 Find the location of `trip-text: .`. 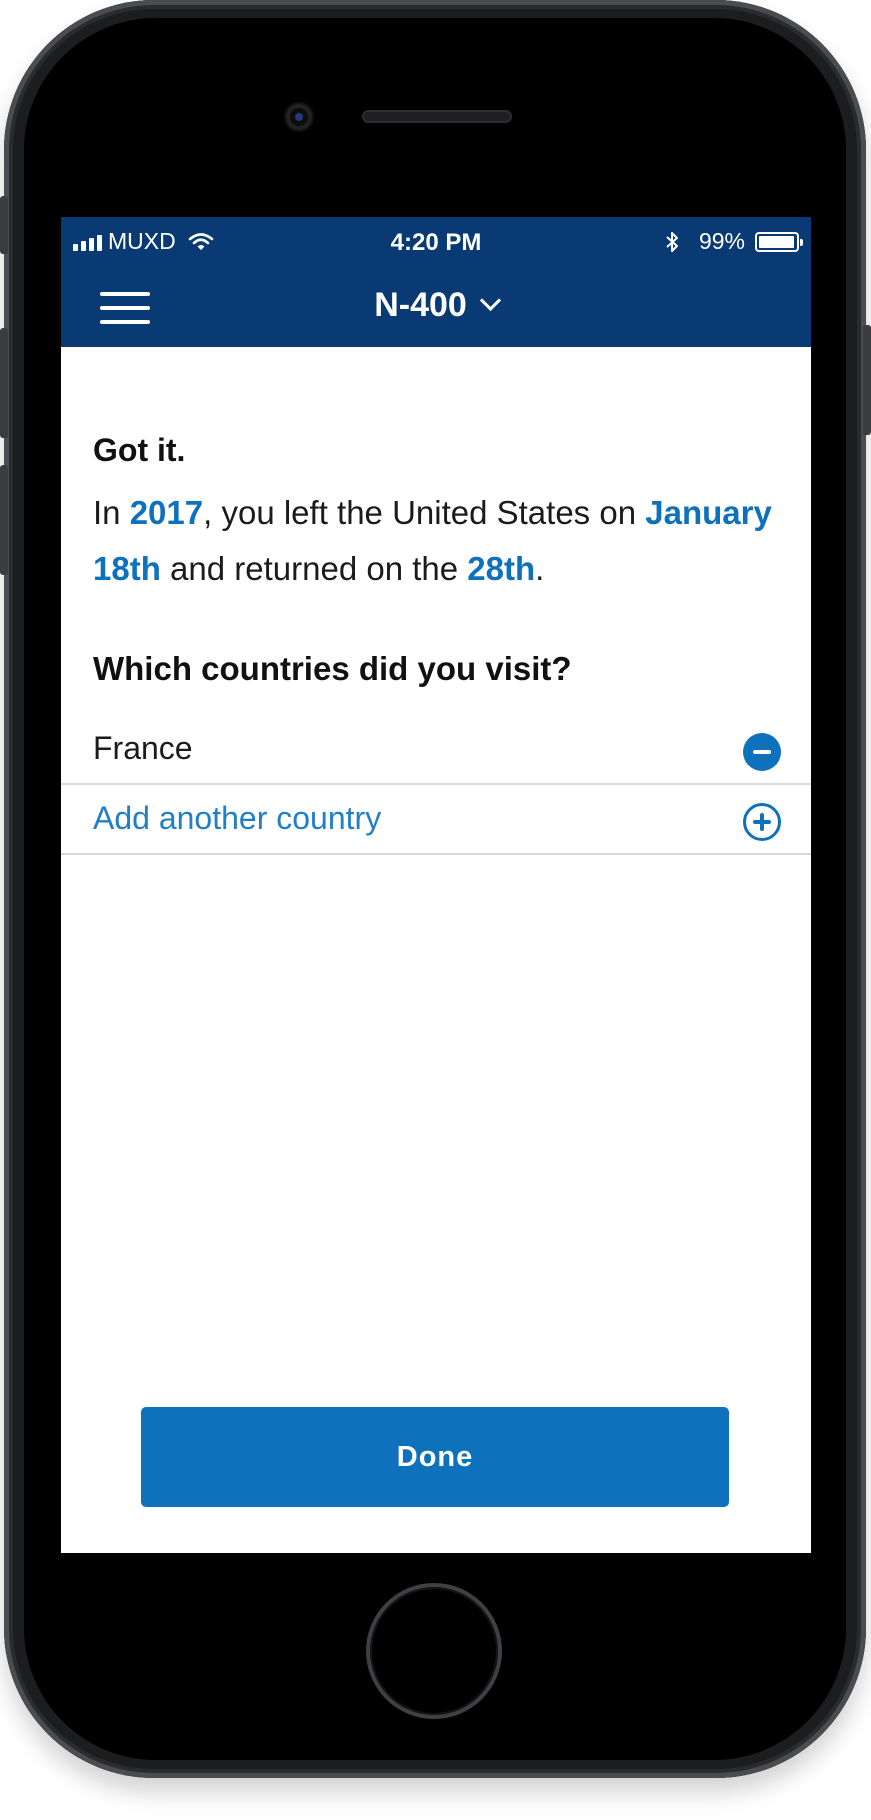

trip-text: . is located at coordinates (540, 568).